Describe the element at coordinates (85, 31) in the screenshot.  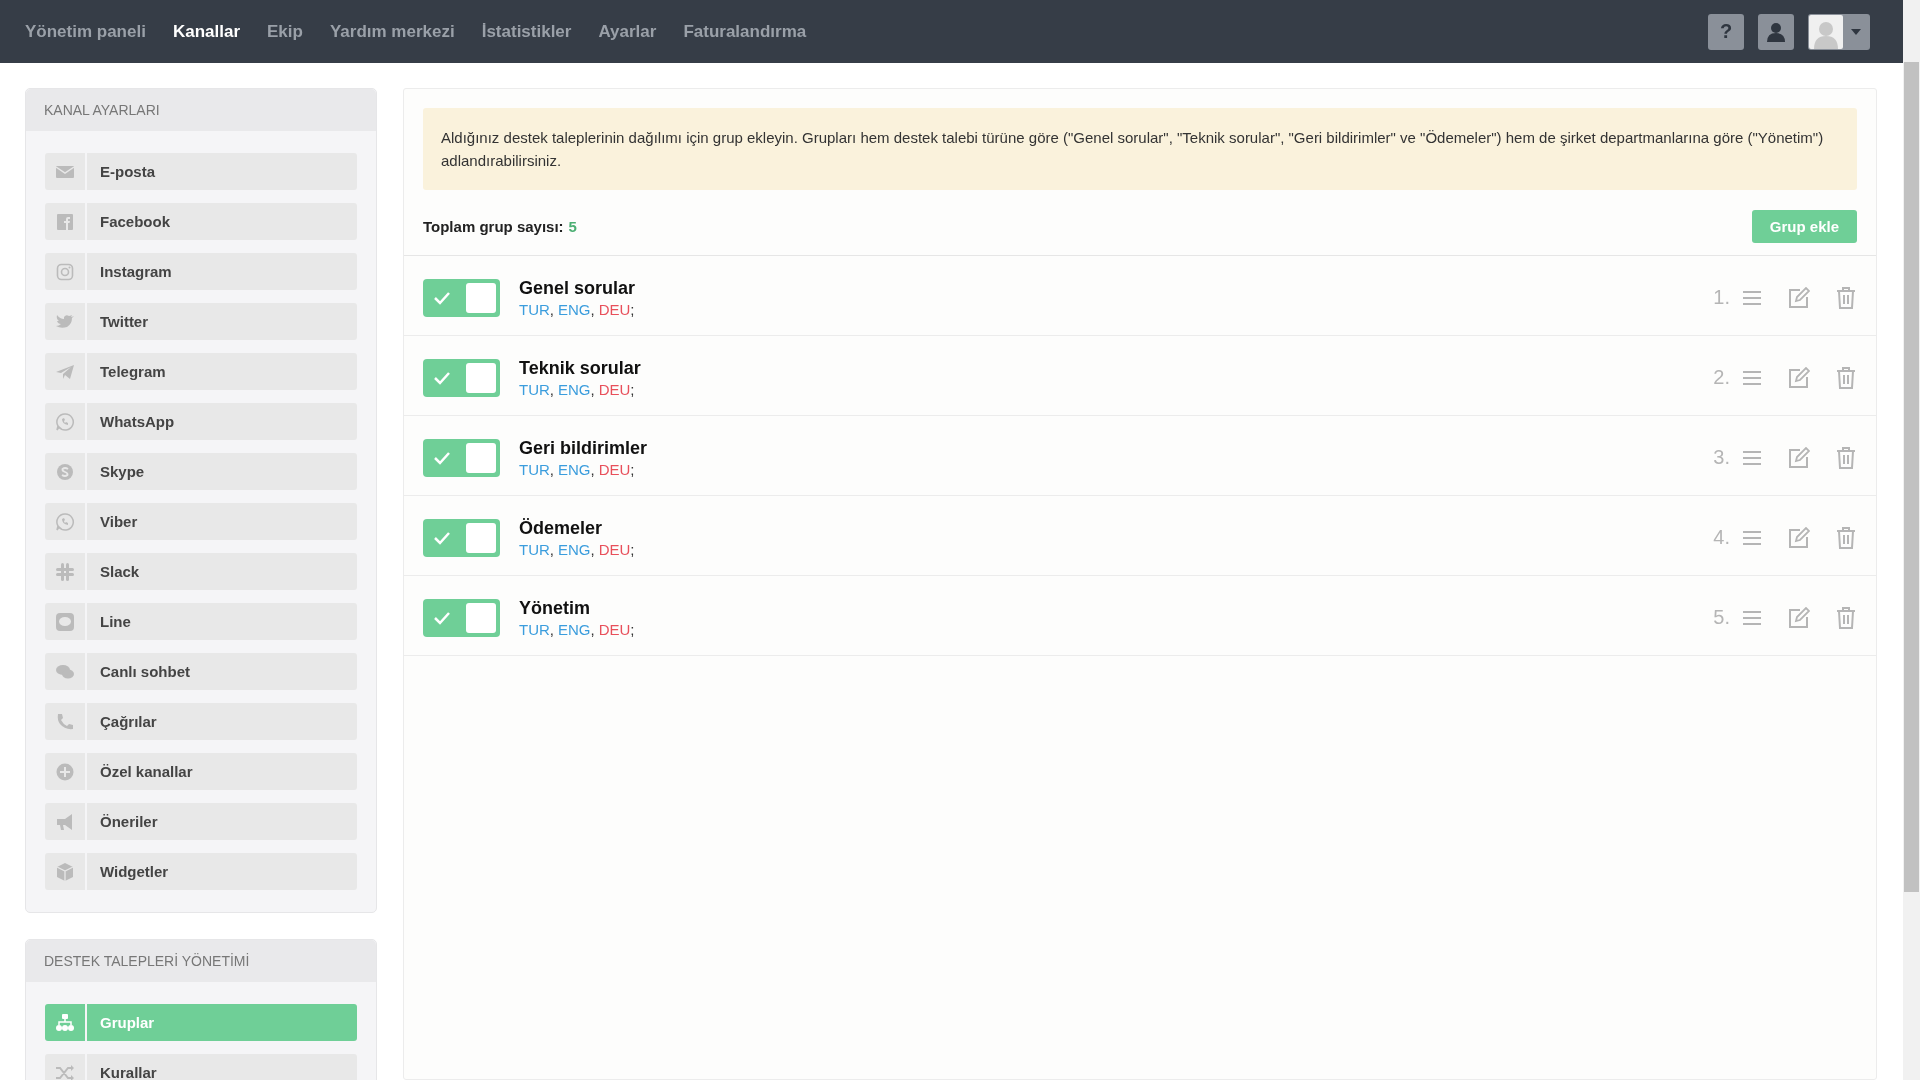
I see `nav-link: Yönetim paneli` at that location.